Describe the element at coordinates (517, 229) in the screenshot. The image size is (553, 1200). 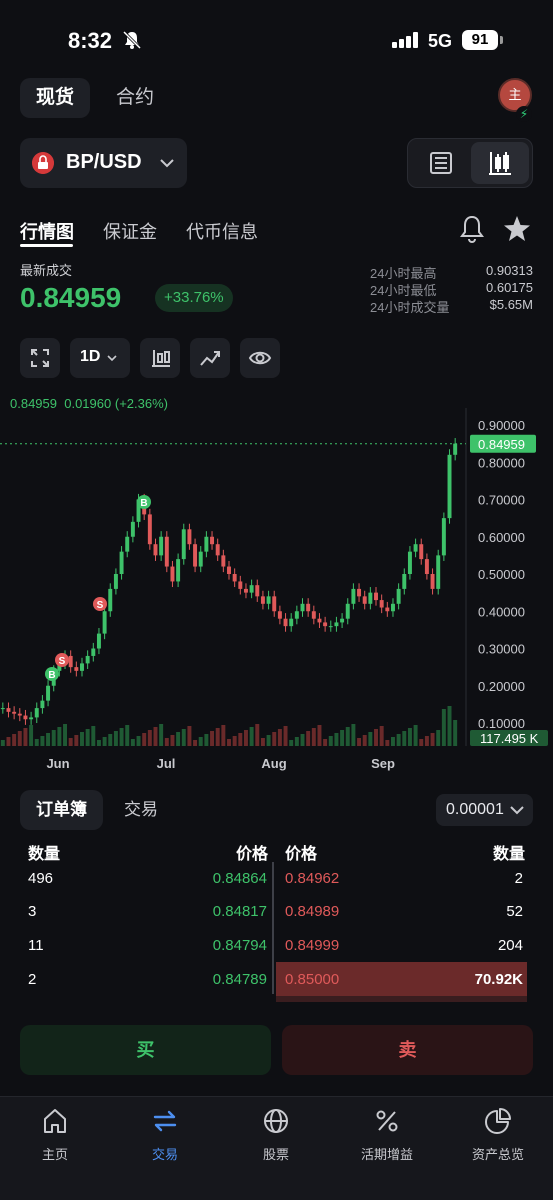
I see `star-icon` at that location.